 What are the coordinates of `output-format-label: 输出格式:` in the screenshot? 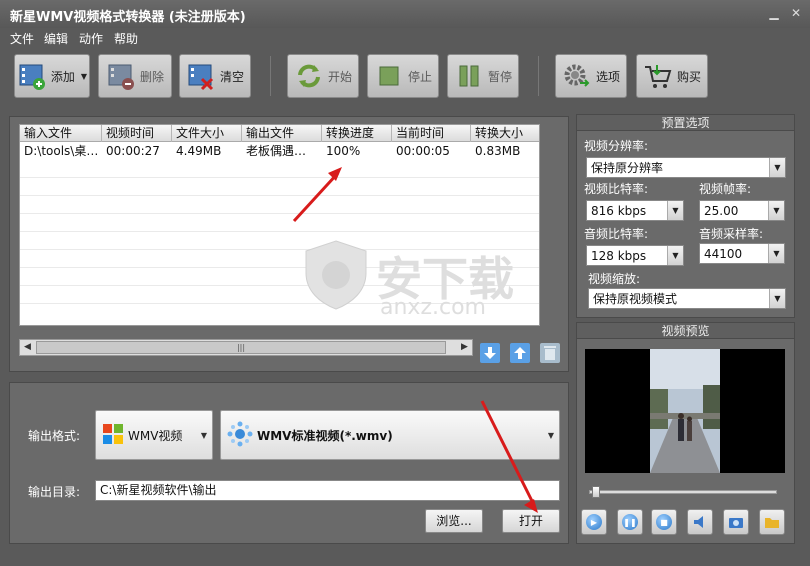 It's located at (54, 436).